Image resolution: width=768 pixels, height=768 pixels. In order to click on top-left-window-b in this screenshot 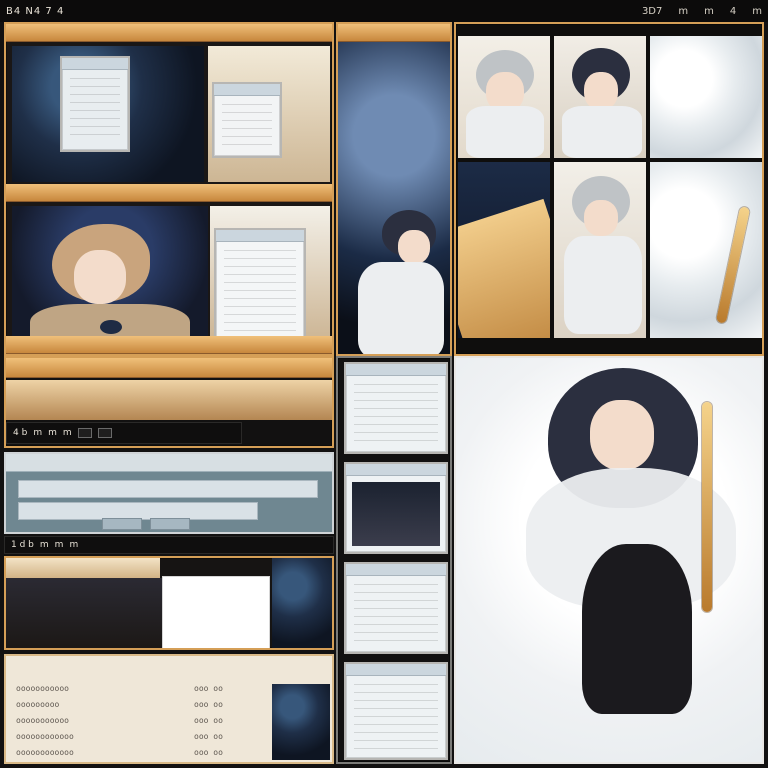, I will do `click(247, 120)`.